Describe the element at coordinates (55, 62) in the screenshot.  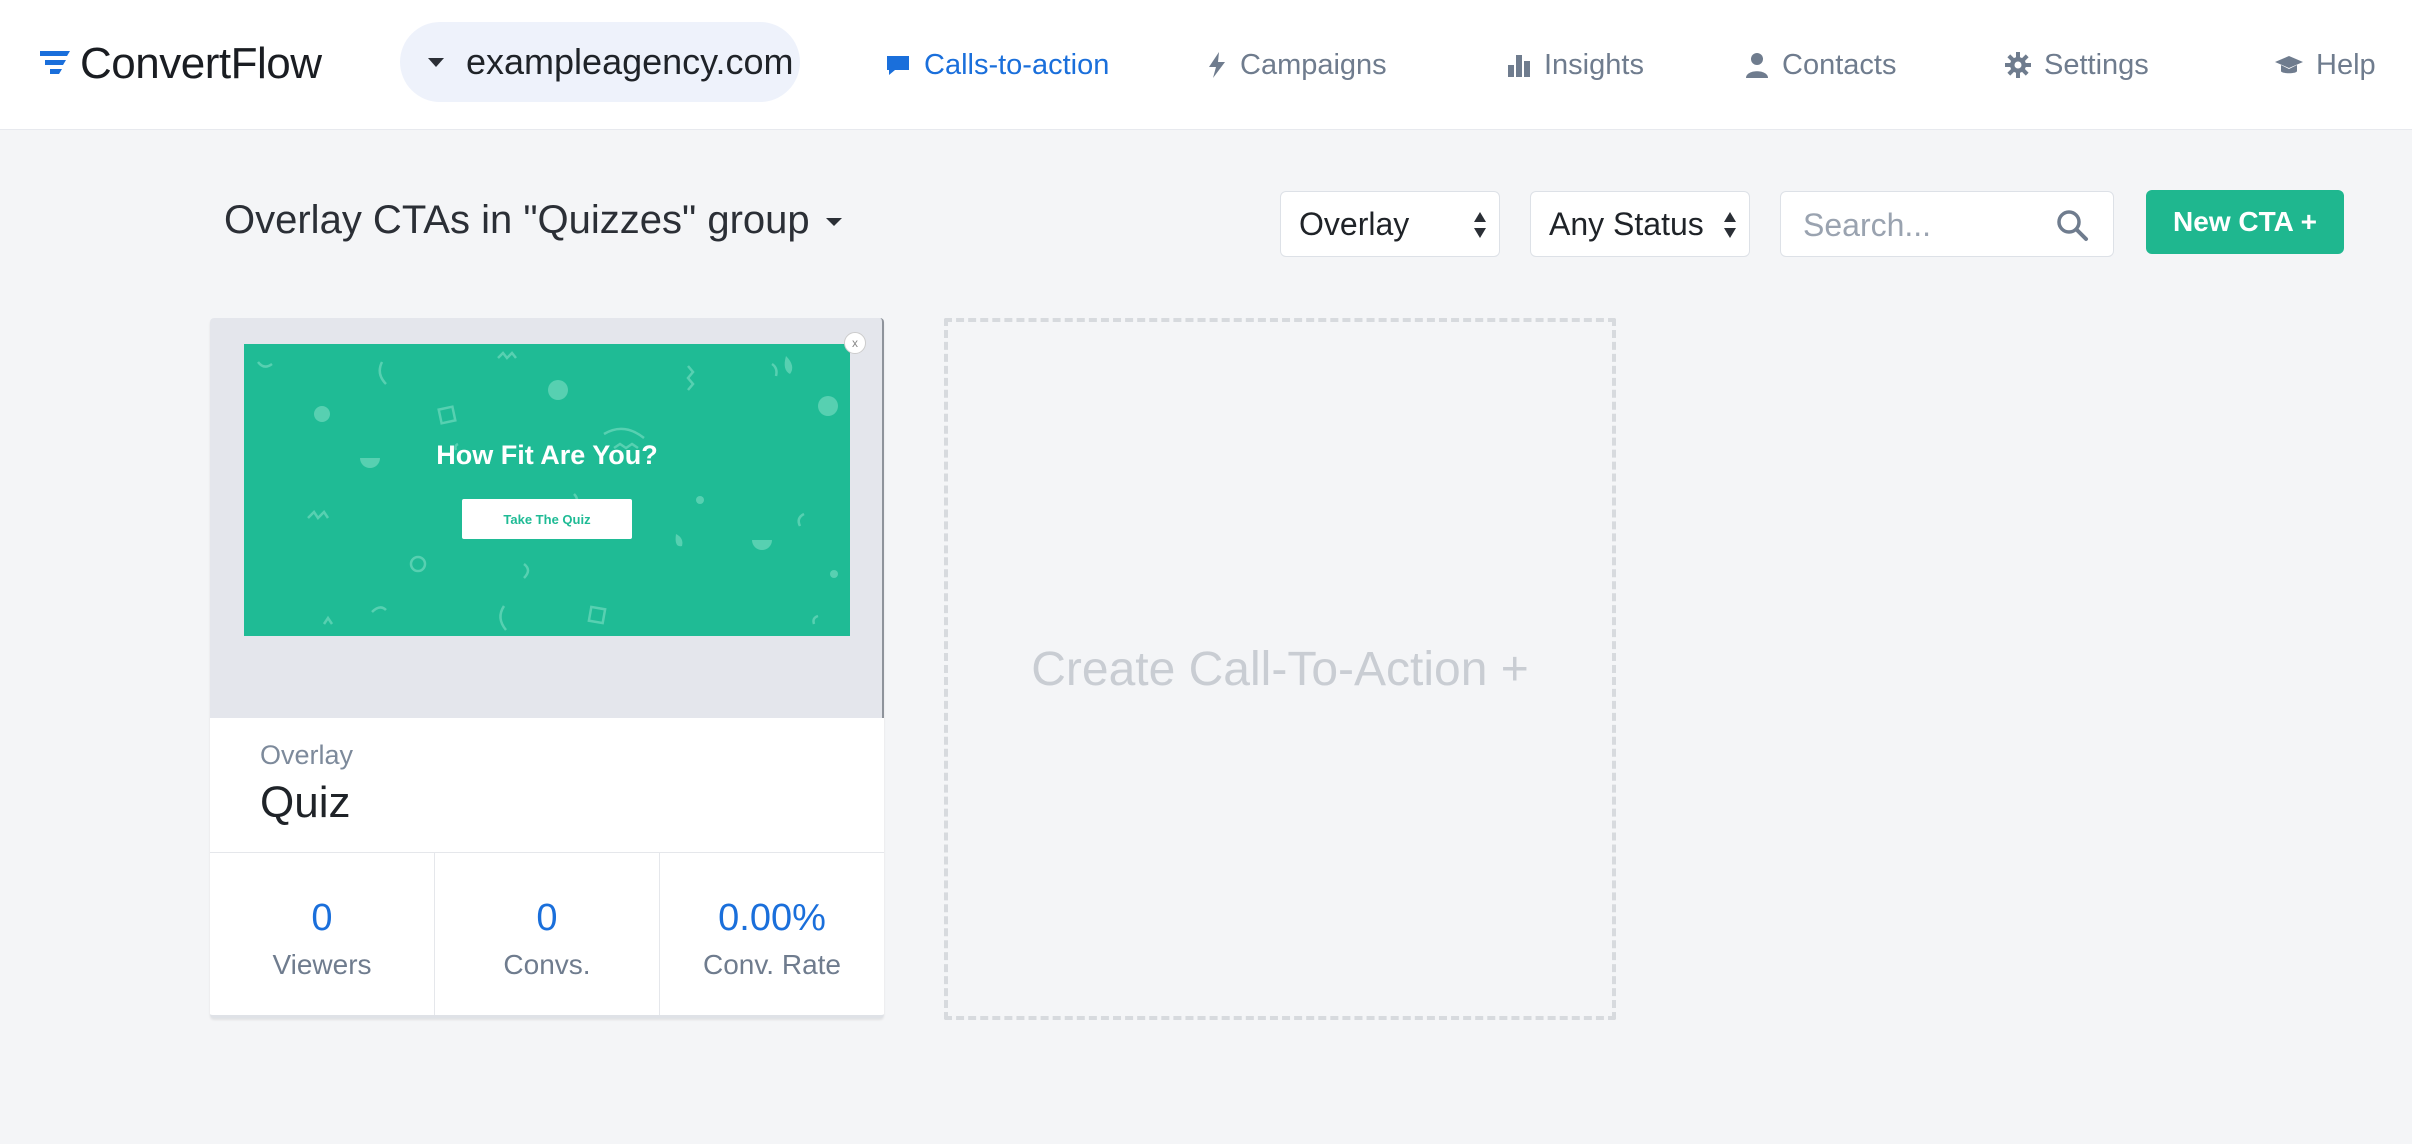
I see `logo-mark-icon` at that location.